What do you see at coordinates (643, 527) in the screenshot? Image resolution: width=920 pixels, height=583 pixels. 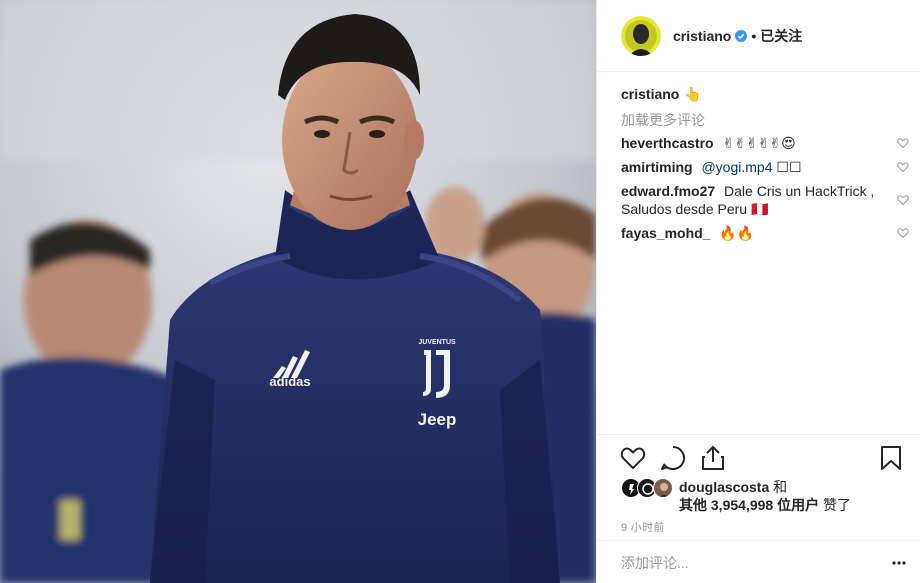 I see `post-timestamp: 9 小时前` at bounding box center [643, 527].